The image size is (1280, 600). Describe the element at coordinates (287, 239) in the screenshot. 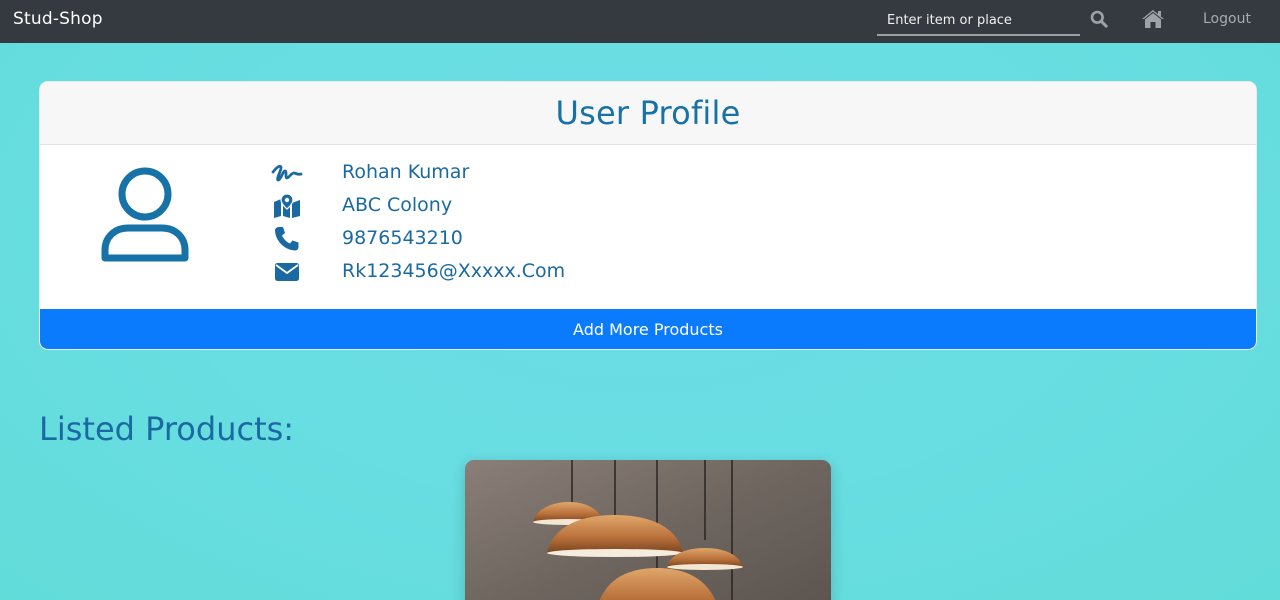

I see `phone-icon` at that location.